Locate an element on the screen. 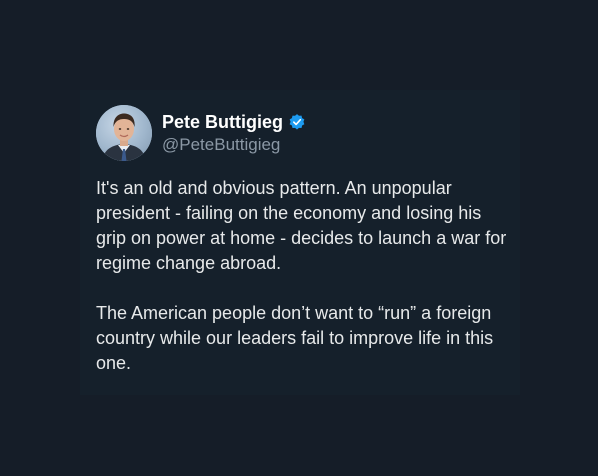  profile-photo-icon is located at coordinates (124, 137).